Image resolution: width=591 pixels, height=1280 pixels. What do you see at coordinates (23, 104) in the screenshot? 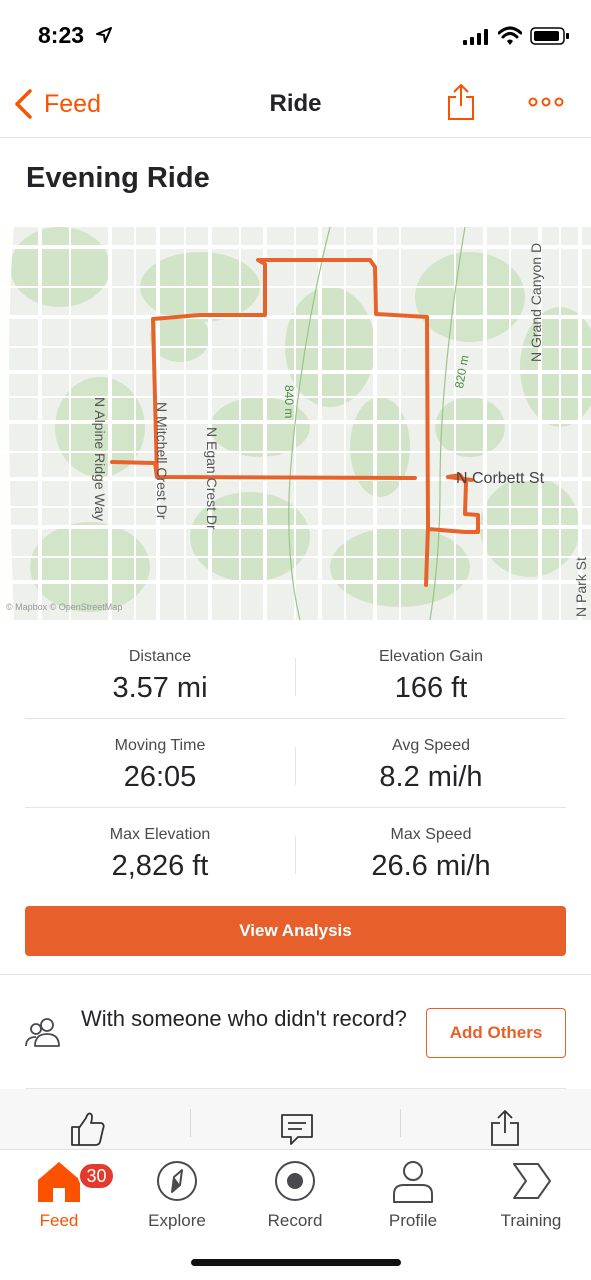
I see `chevron-left-icon` at bounding box center [23, 104].